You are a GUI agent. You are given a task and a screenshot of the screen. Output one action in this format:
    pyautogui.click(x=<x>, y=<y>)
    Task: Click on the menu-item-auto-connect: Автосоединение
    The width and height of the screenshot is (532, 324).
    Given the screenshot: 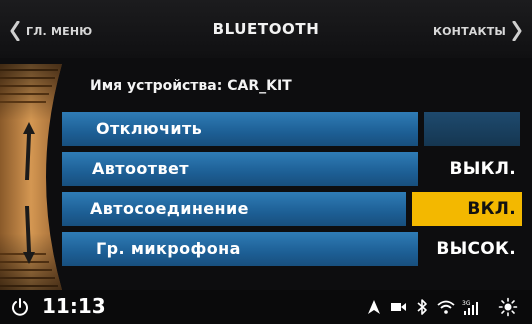 What is the action you would take?
    pyautogui.click(x=234, y=209)
    